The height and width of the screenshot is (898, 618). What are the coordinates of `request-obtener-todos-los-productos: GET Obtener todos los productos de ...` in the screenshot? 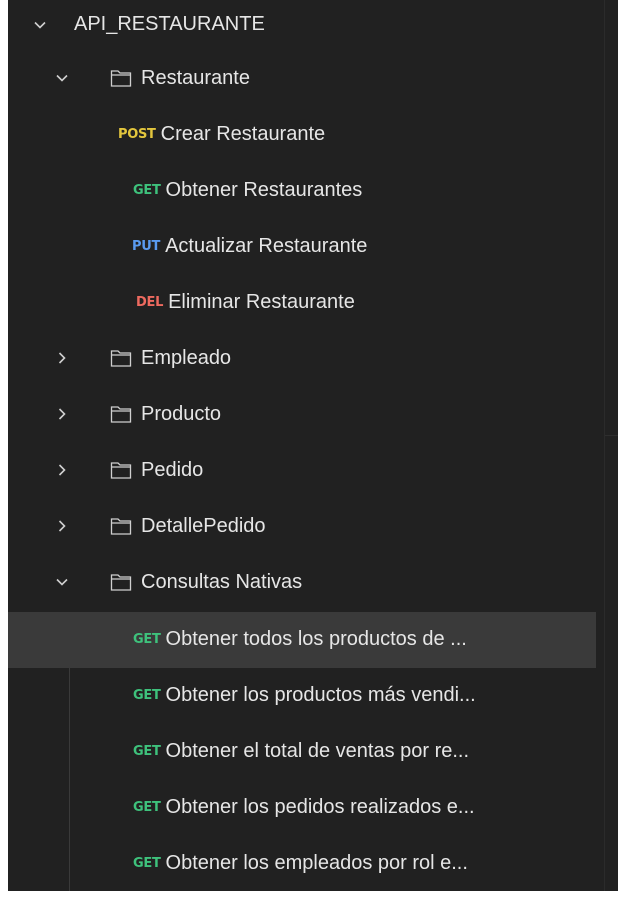 It's located at (302, 640).